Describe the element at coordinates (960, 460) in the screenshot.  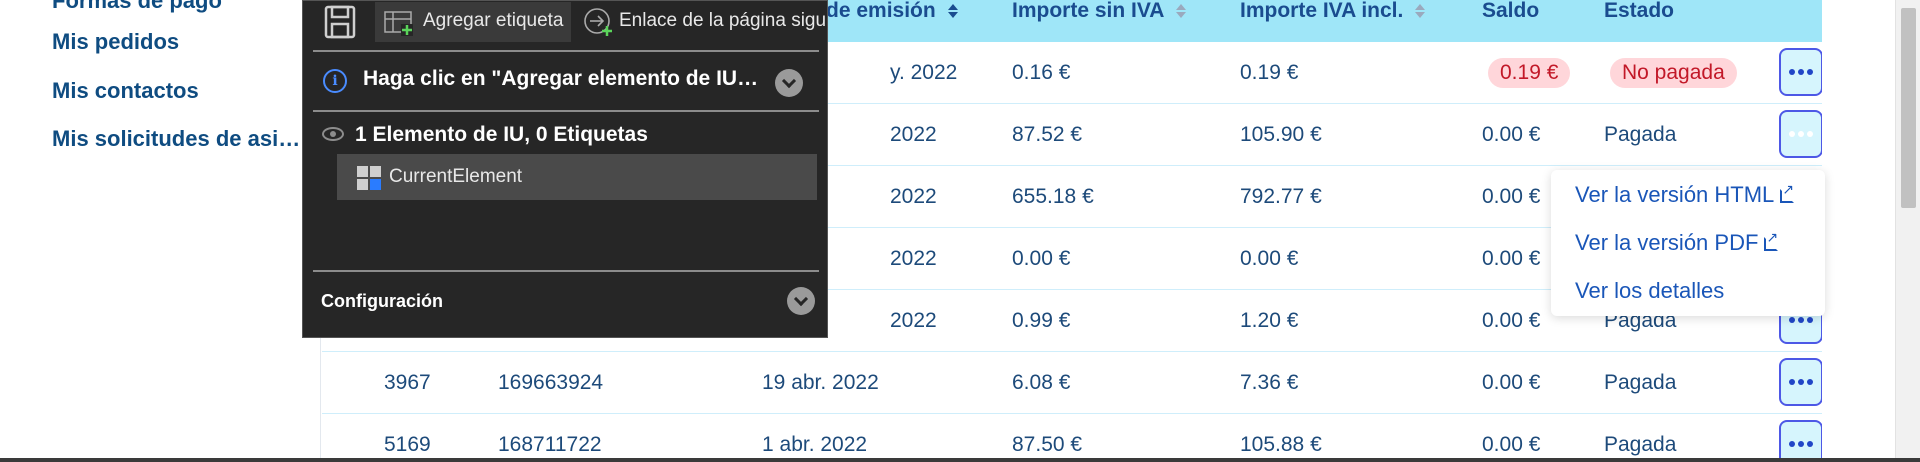
I see `window-bottom-border` at that location.